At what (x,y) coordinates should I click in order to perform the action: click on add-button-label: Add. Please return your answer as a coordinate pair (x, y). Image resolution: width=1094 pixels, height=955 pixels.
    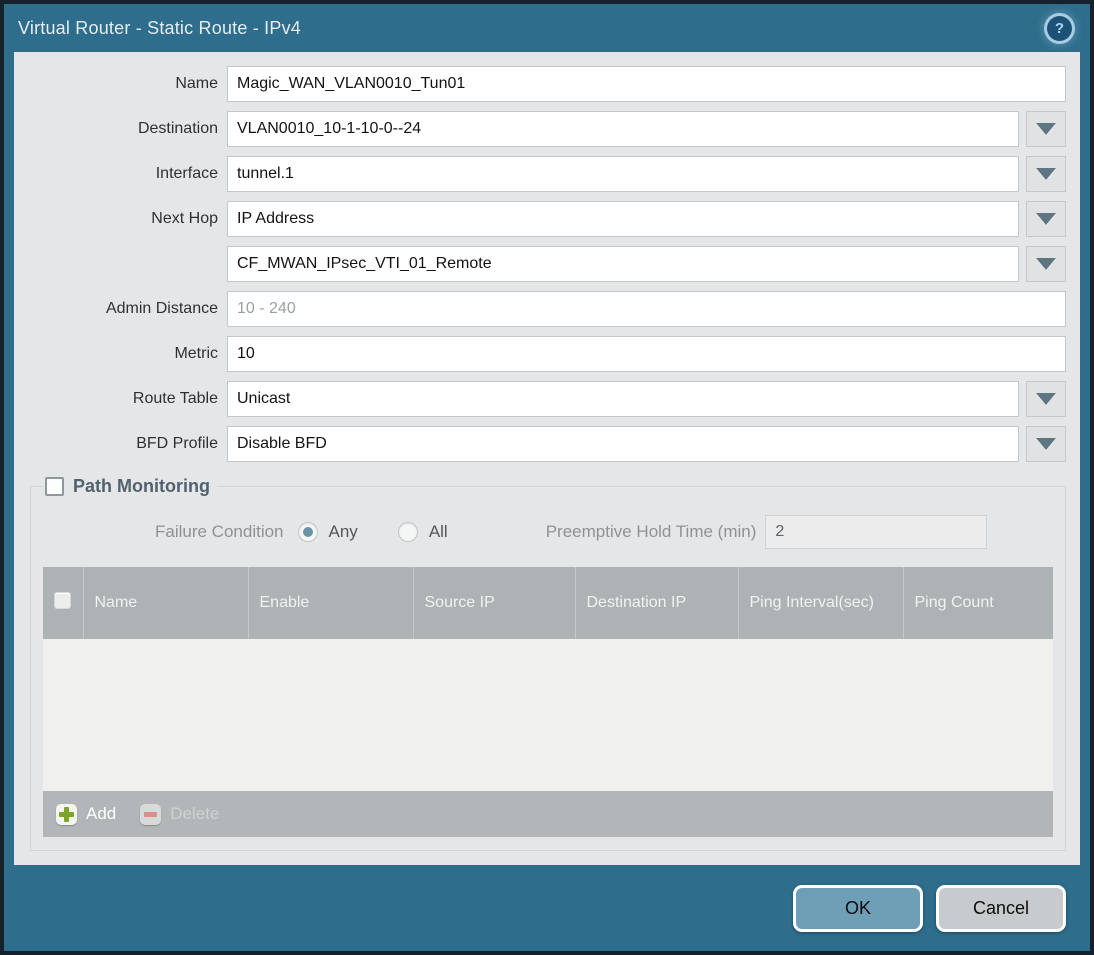
    Looking at the image, I should click on (101, 813).